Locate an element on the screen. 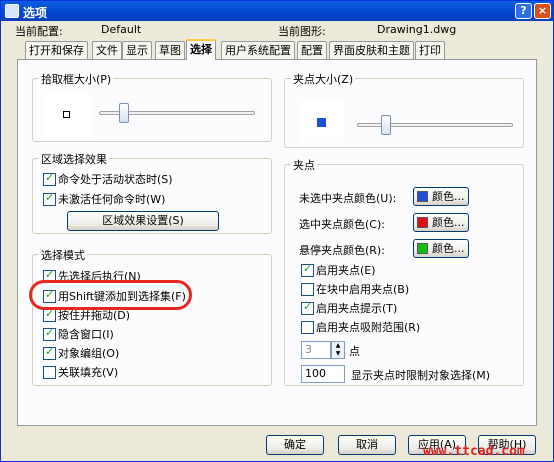 The width and height of the screenshot is (554, 462). tab-user-preferences: 用户系统配置 is located at coordinates (258, 50).